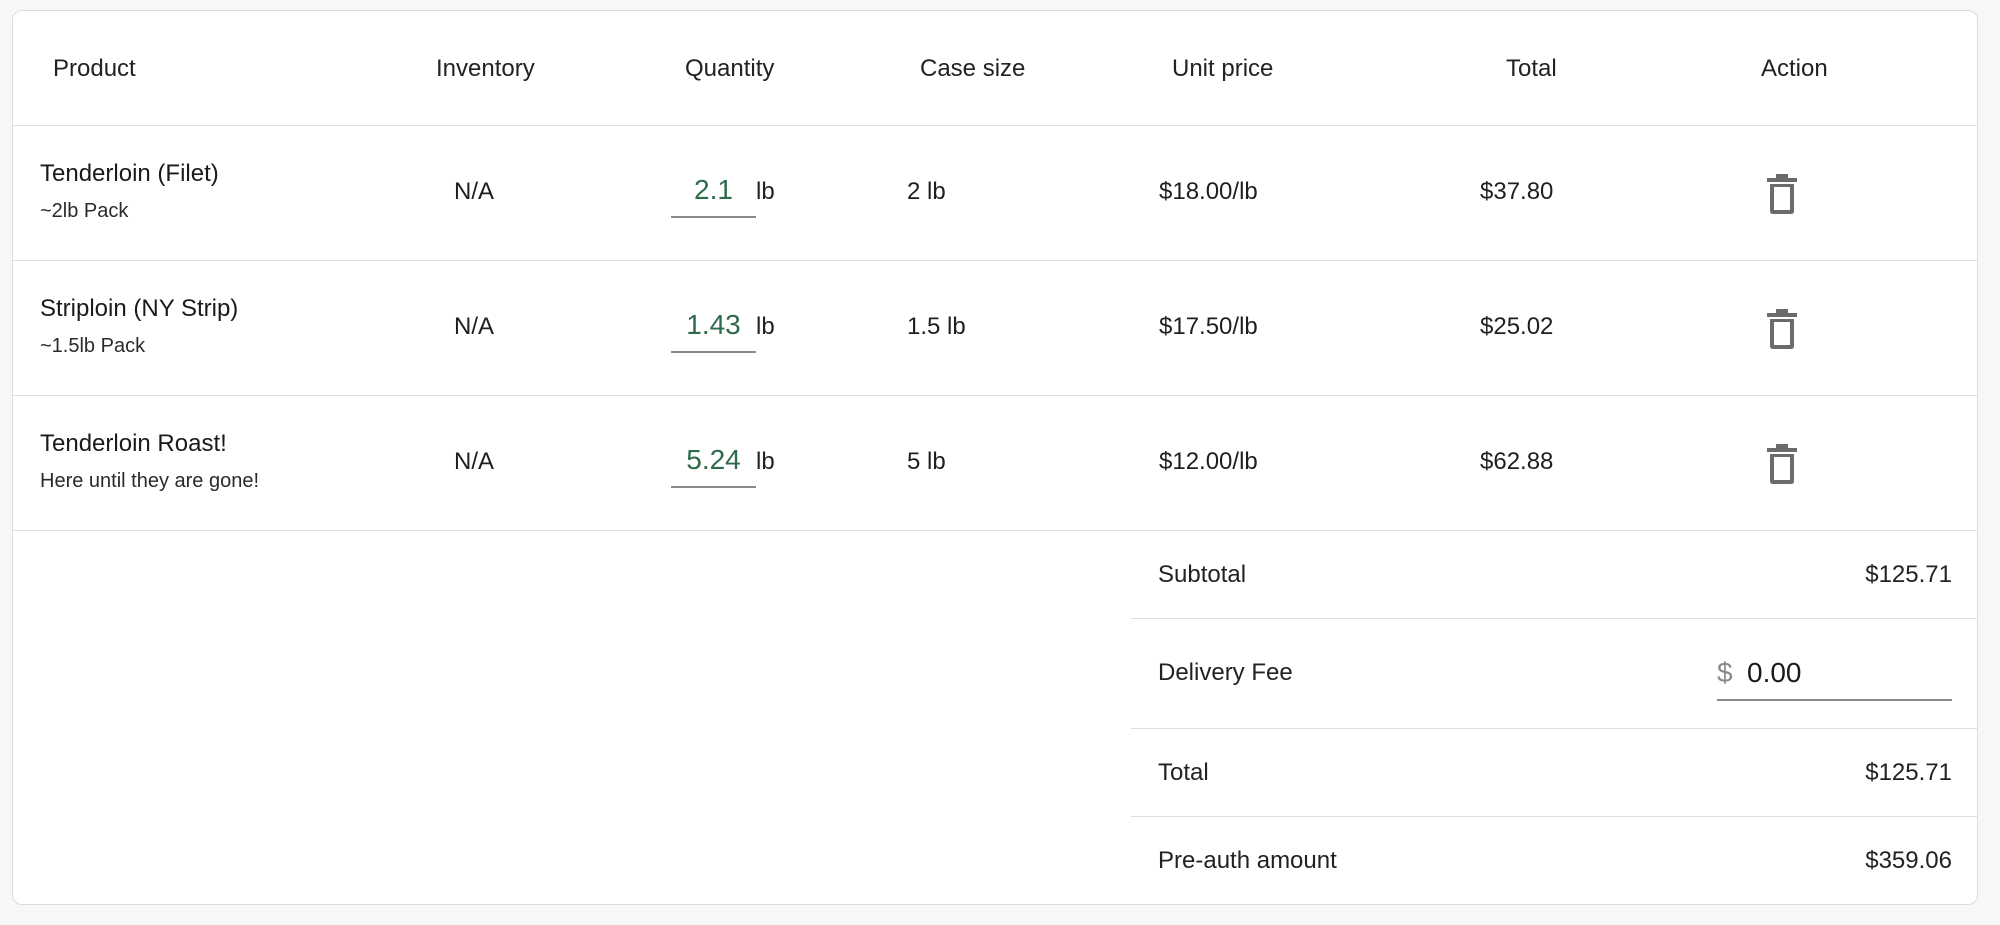  Describe the element at coordinates (936, 326) in the screenshot. I see `case-size-value: 1.5 lb` at that location.